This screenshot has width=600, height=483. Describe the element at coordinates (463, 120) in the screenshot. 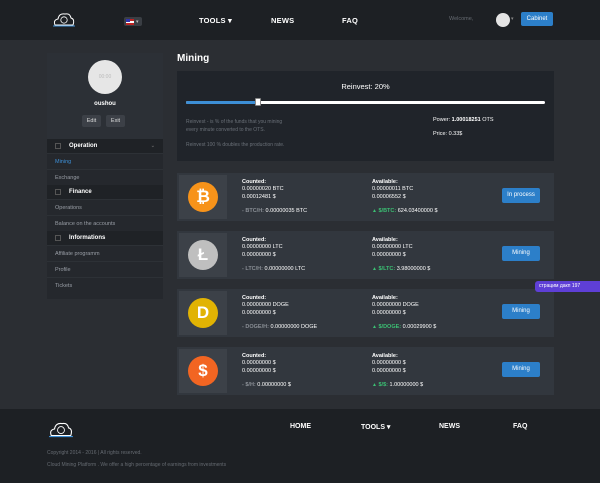

I see `power-readout: Power: 1.00018251 OTS` at that location.